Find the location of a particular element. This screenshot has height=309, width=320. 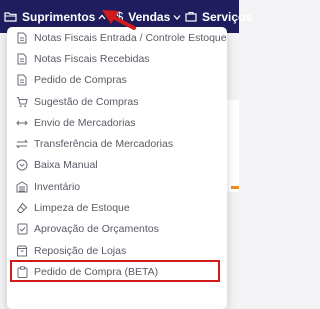

menu-item-transferencia-de-mercadorias: Transferência de Mercadorias is located at coordinates (117, 144).